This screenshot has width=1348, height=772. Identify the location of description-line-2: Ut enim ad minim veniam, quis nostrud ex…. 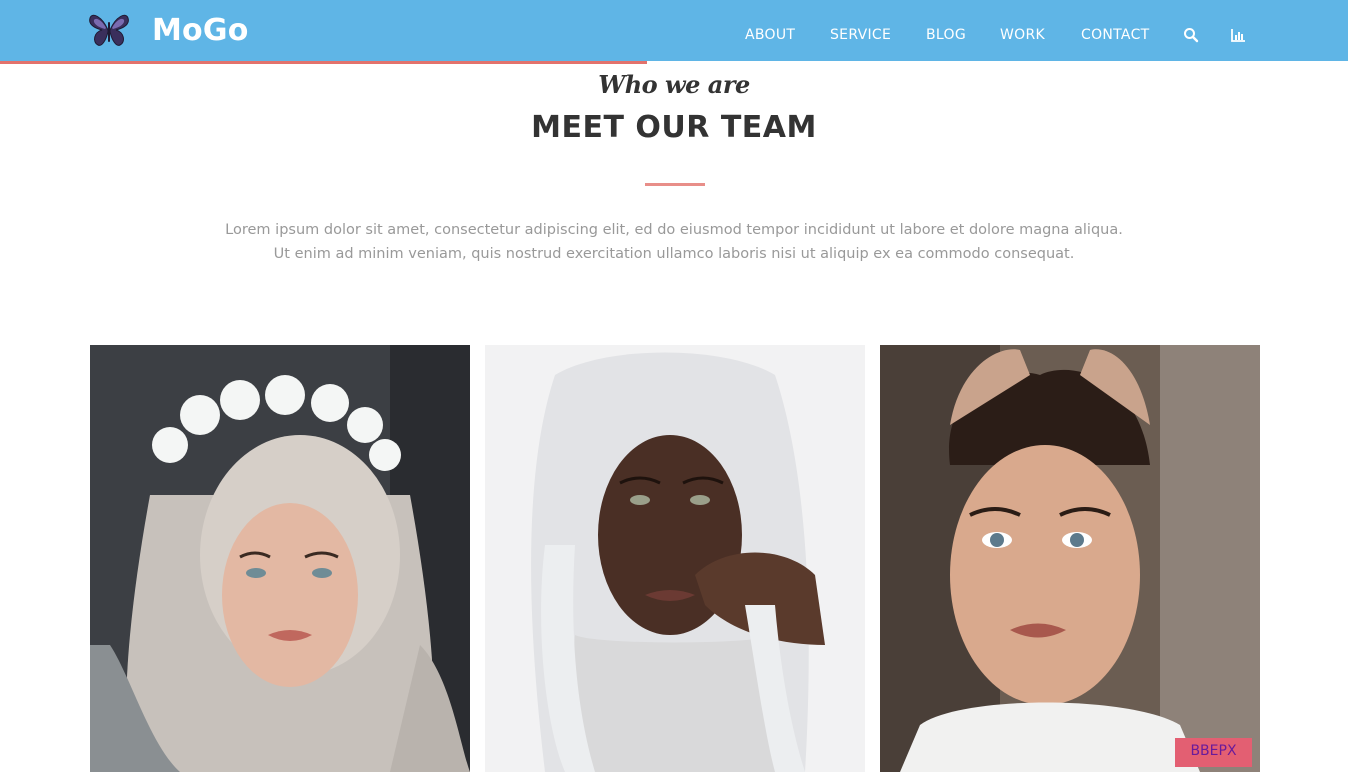
(674, 254).